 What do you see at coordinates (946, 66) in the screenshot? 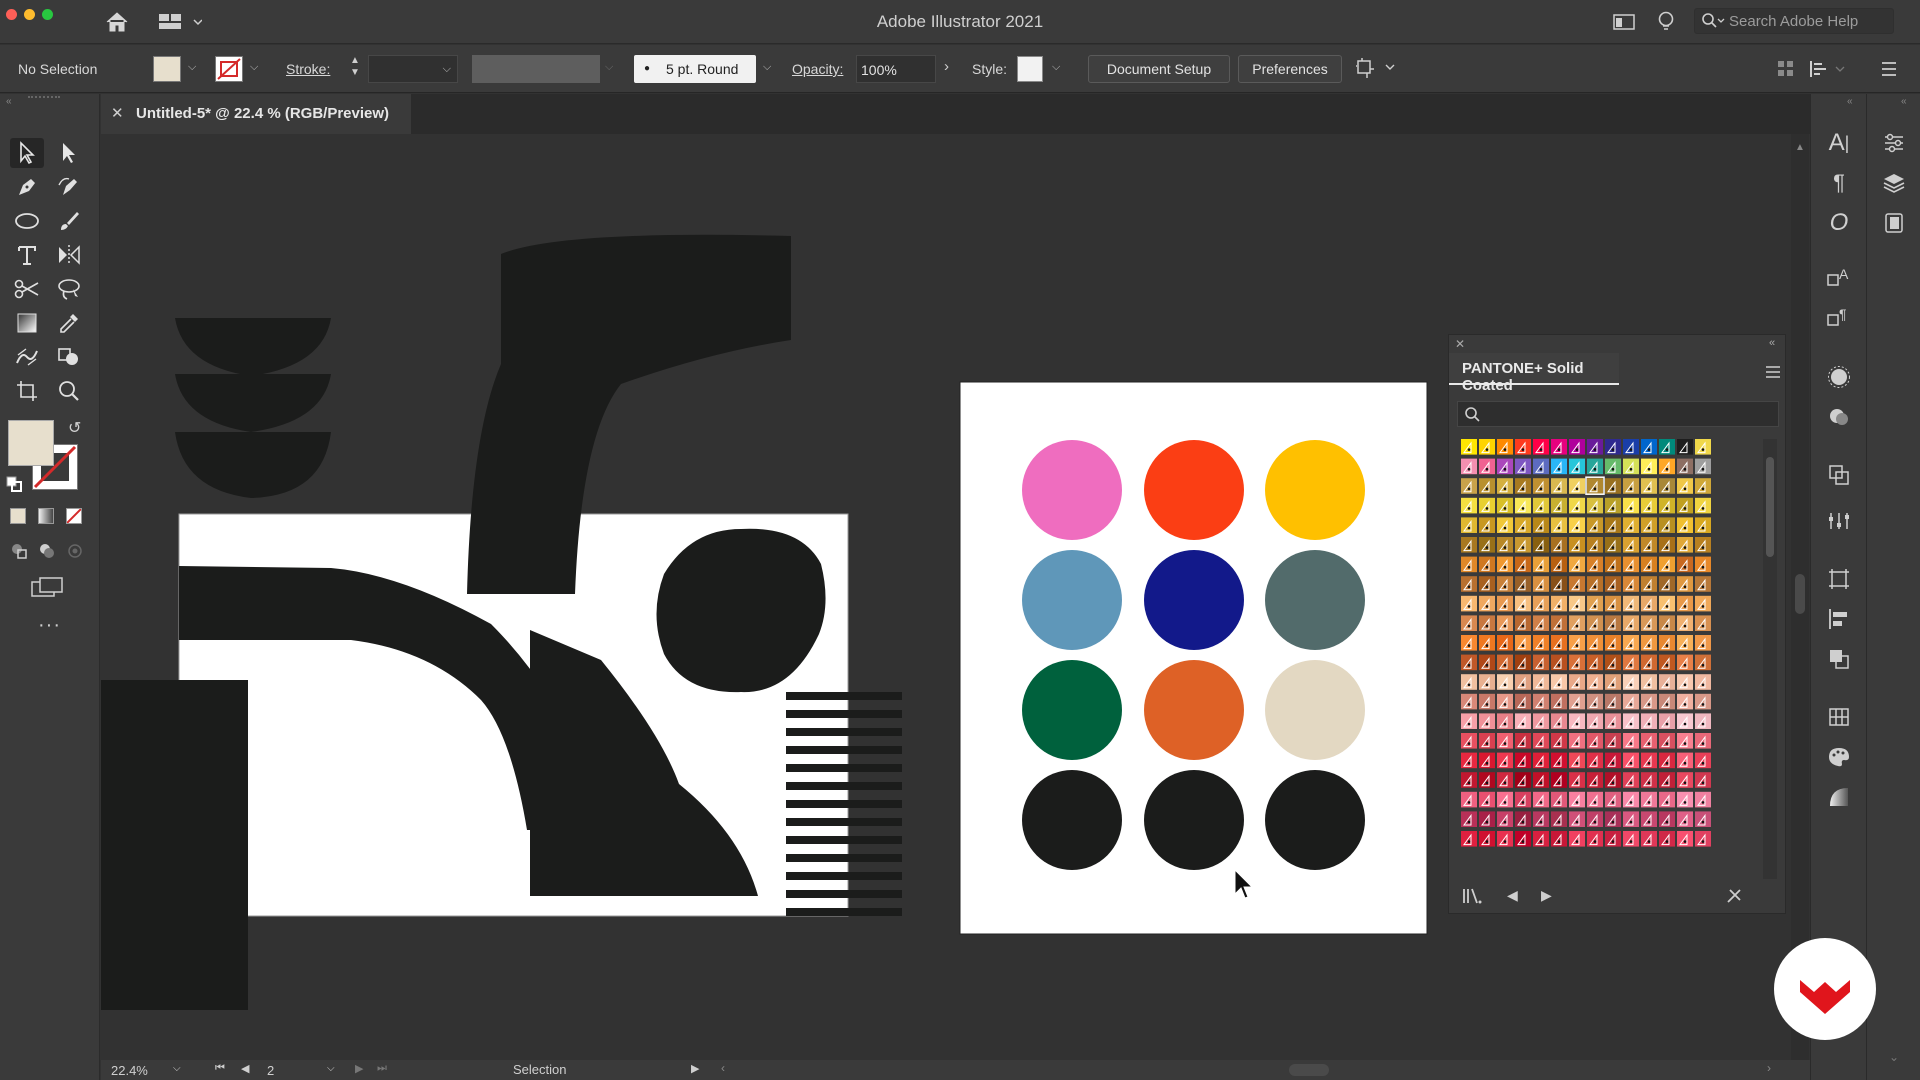
I see `opacity-expand-icon: ›` at bounding box center [946, 66].